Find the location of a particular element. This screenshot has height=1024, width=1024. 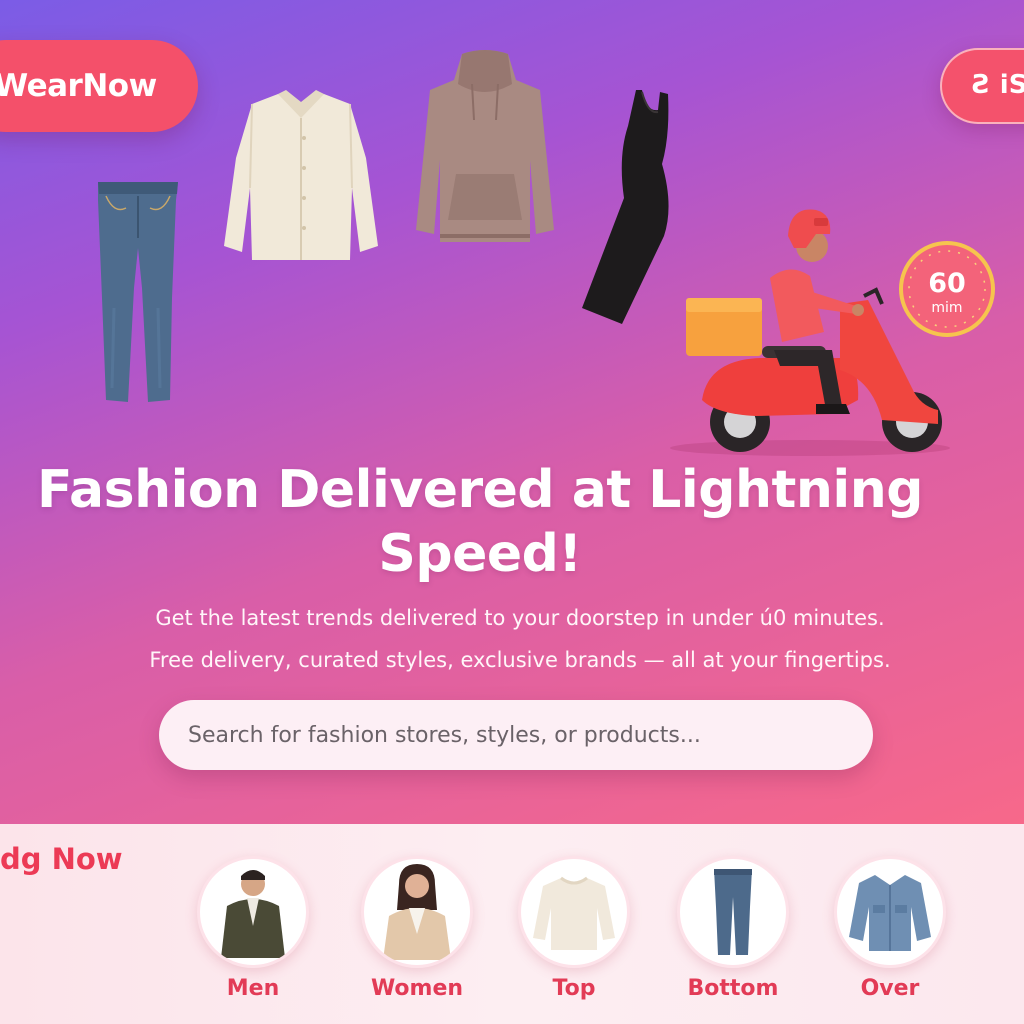

category-bottom: Bottom is located at coordinates (733, 931).